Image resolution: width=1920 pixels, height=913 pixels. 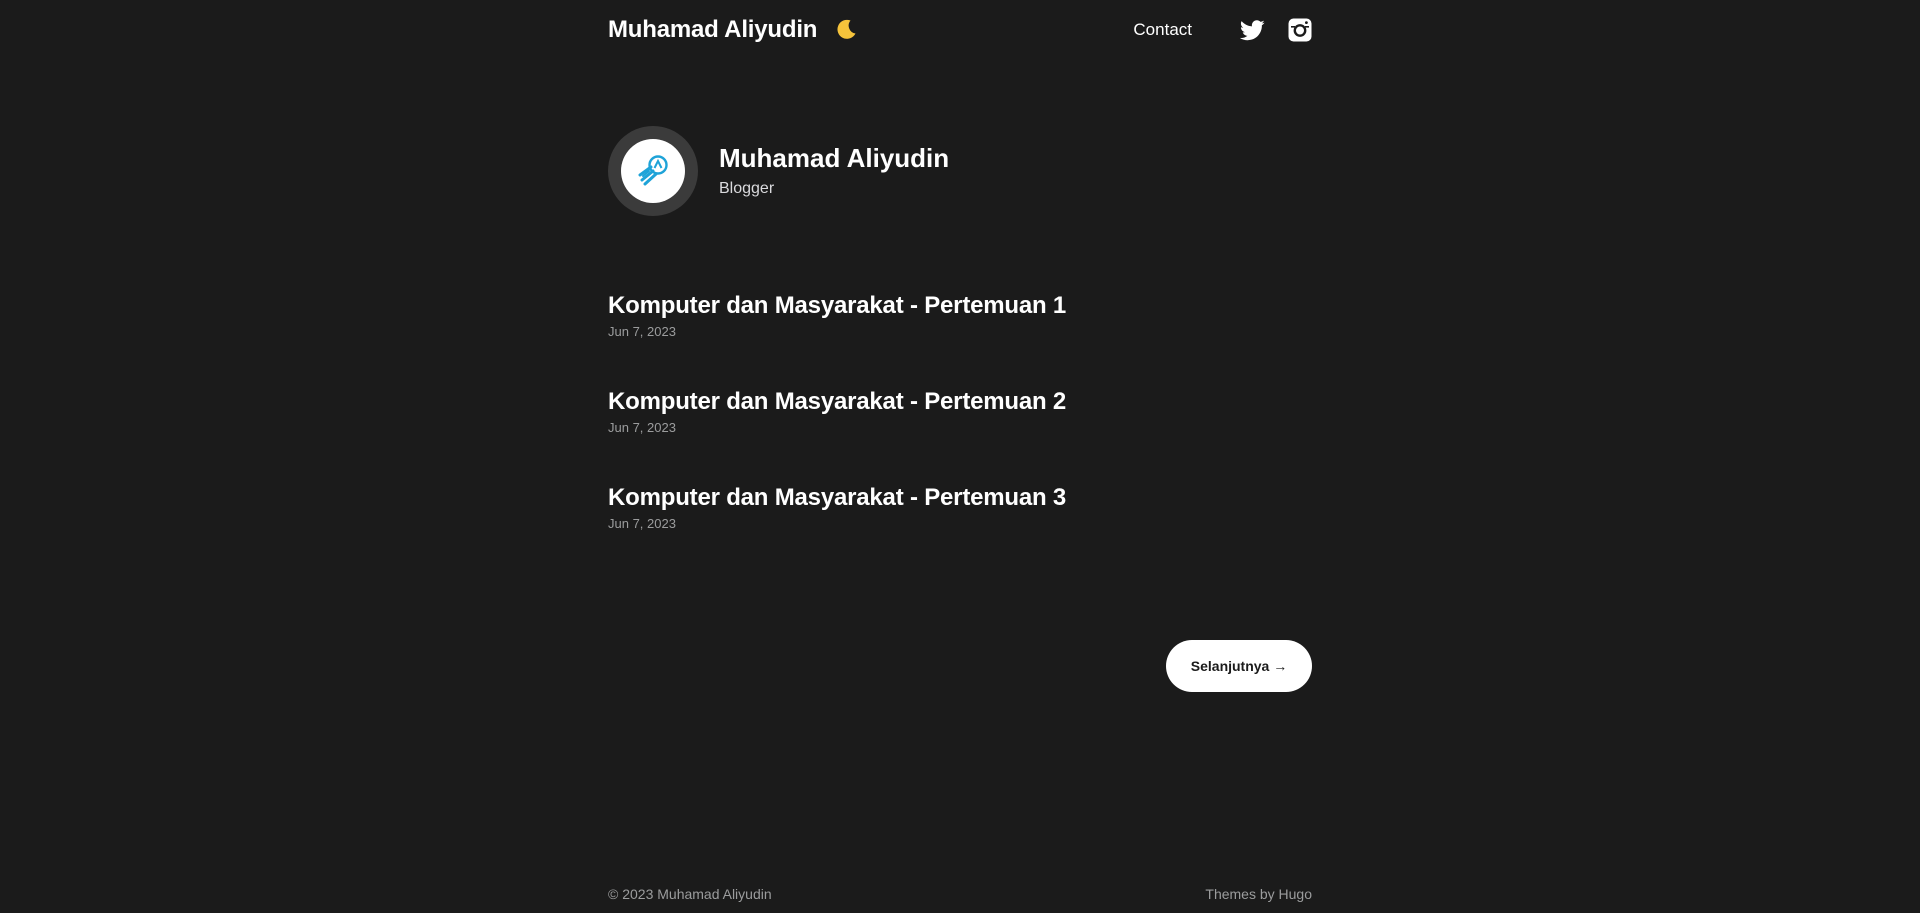 What do you see at coordinates (690, 894) in the screenshot?
I see `footer-copyright: © 2023 Muhamad Aliyudin` at bounding box center [690, 894].